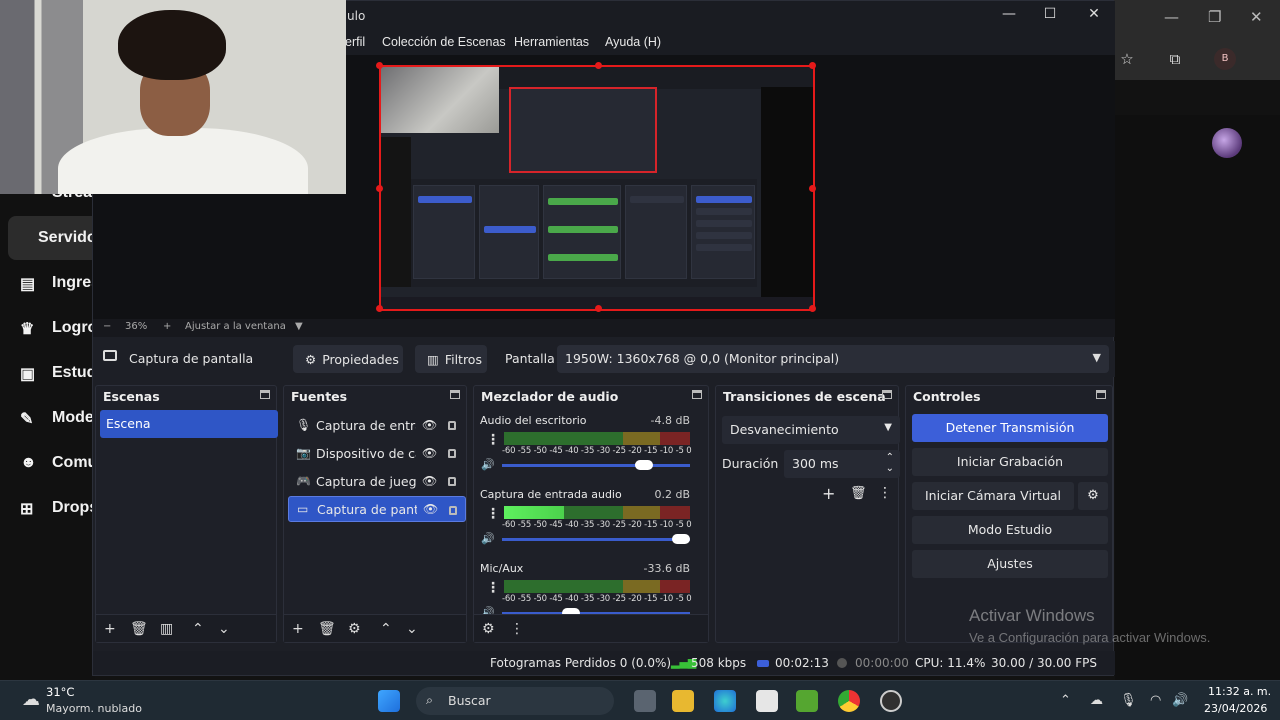  What do you see at coordinates (389, 701) in the screenshot?
I see `windows-start-icon` at bounding box center [389, 701].